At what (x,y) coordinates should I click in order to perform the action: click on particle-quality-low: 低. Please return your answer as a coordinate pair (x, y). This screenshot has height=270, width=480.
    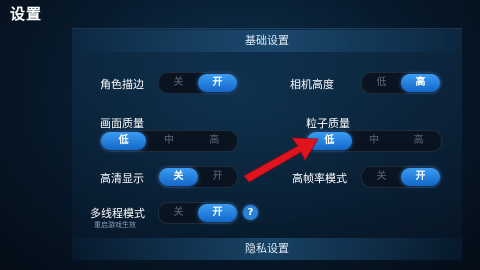
    Looking at the image, I should click on (329, 141).